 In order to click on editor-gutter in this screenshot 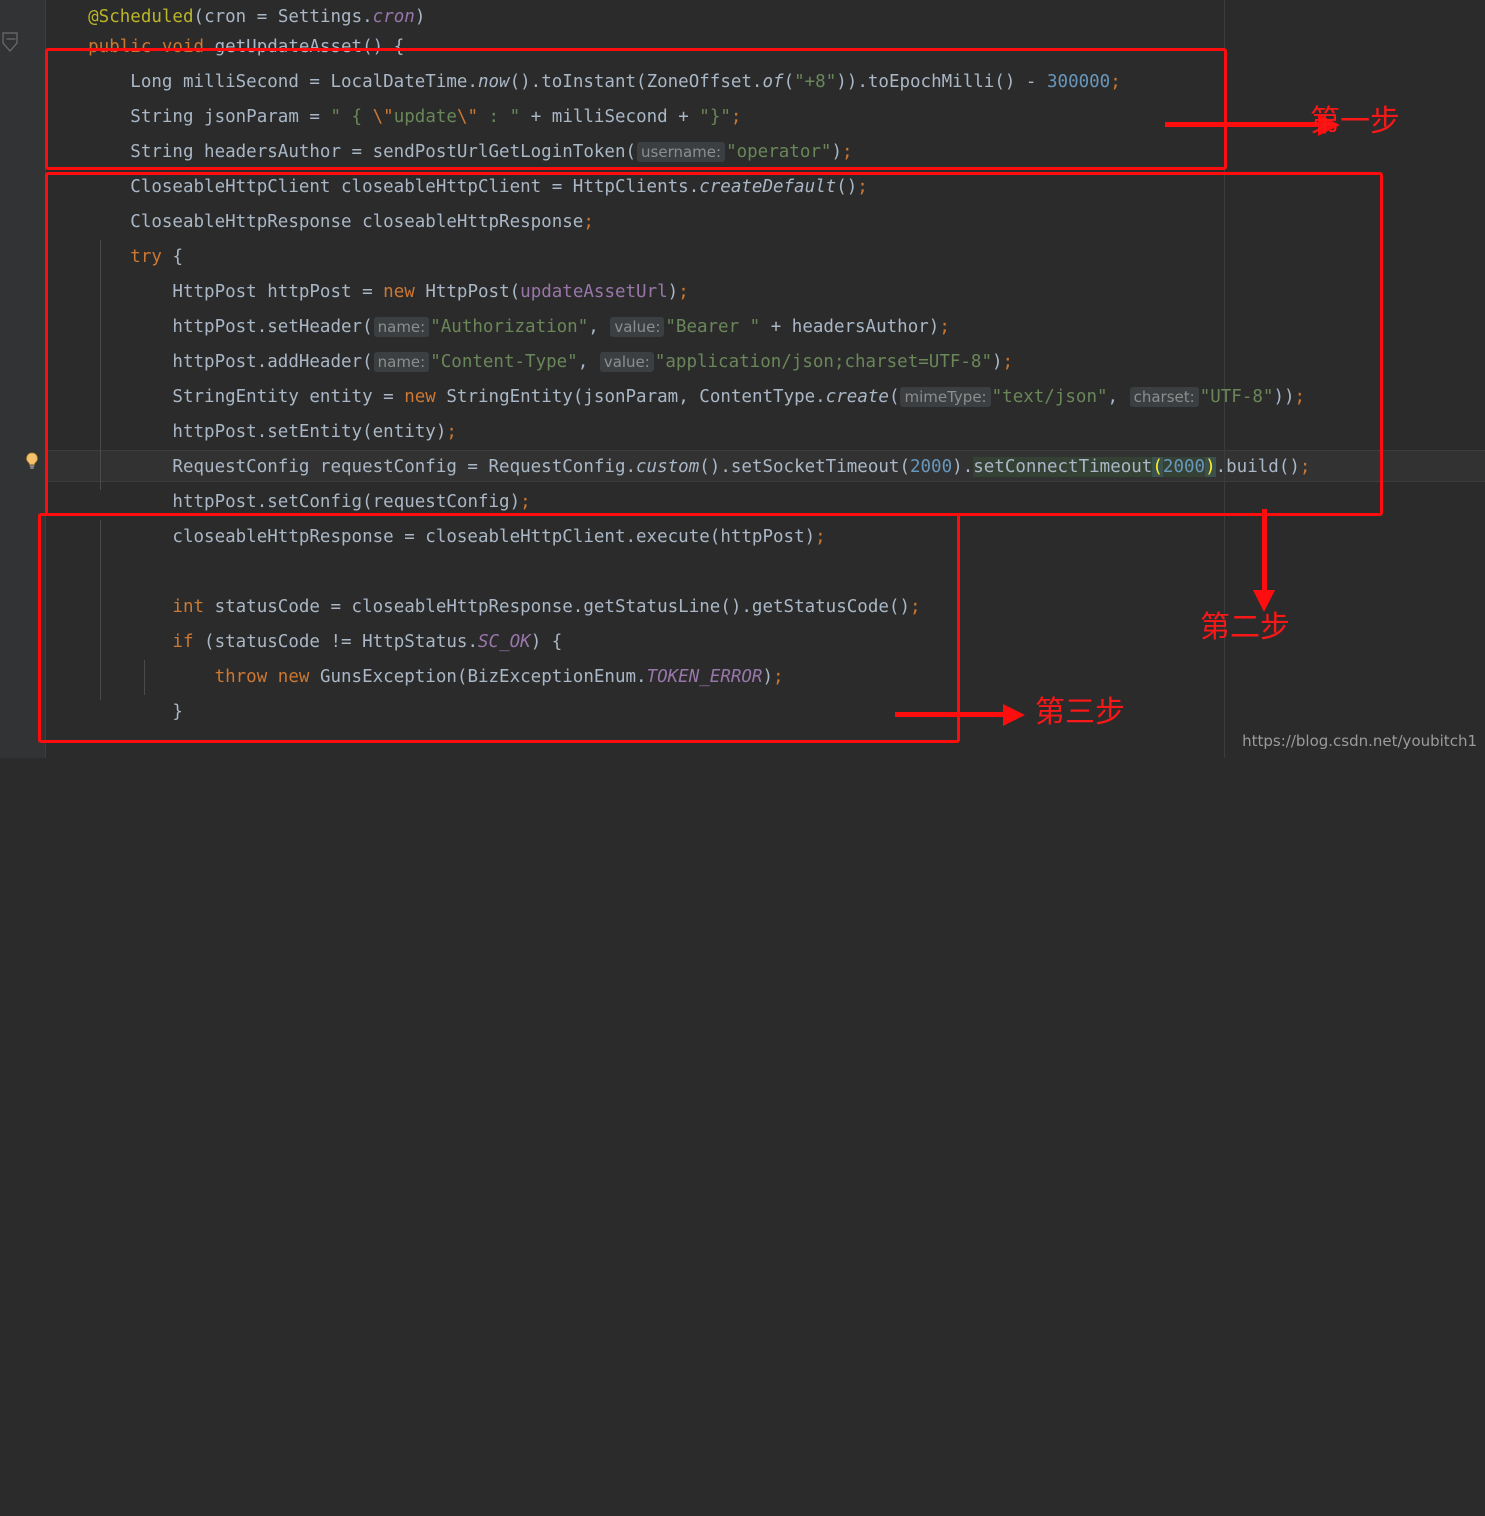, I will do `click(23, 379)`.